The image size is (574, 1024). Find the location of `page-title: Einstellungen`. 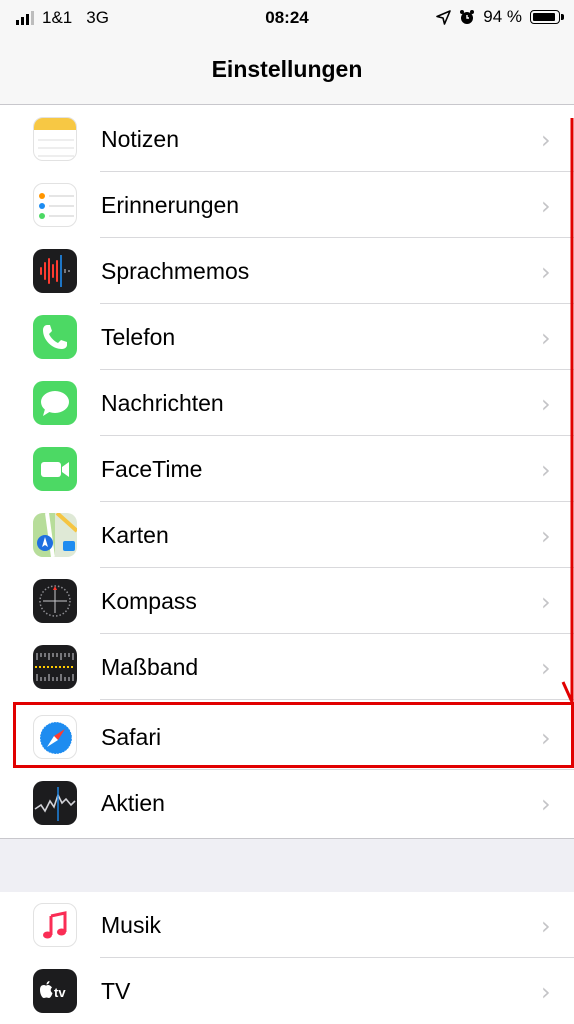

page-title: Einstellungen is located at coordinates (287, 69).